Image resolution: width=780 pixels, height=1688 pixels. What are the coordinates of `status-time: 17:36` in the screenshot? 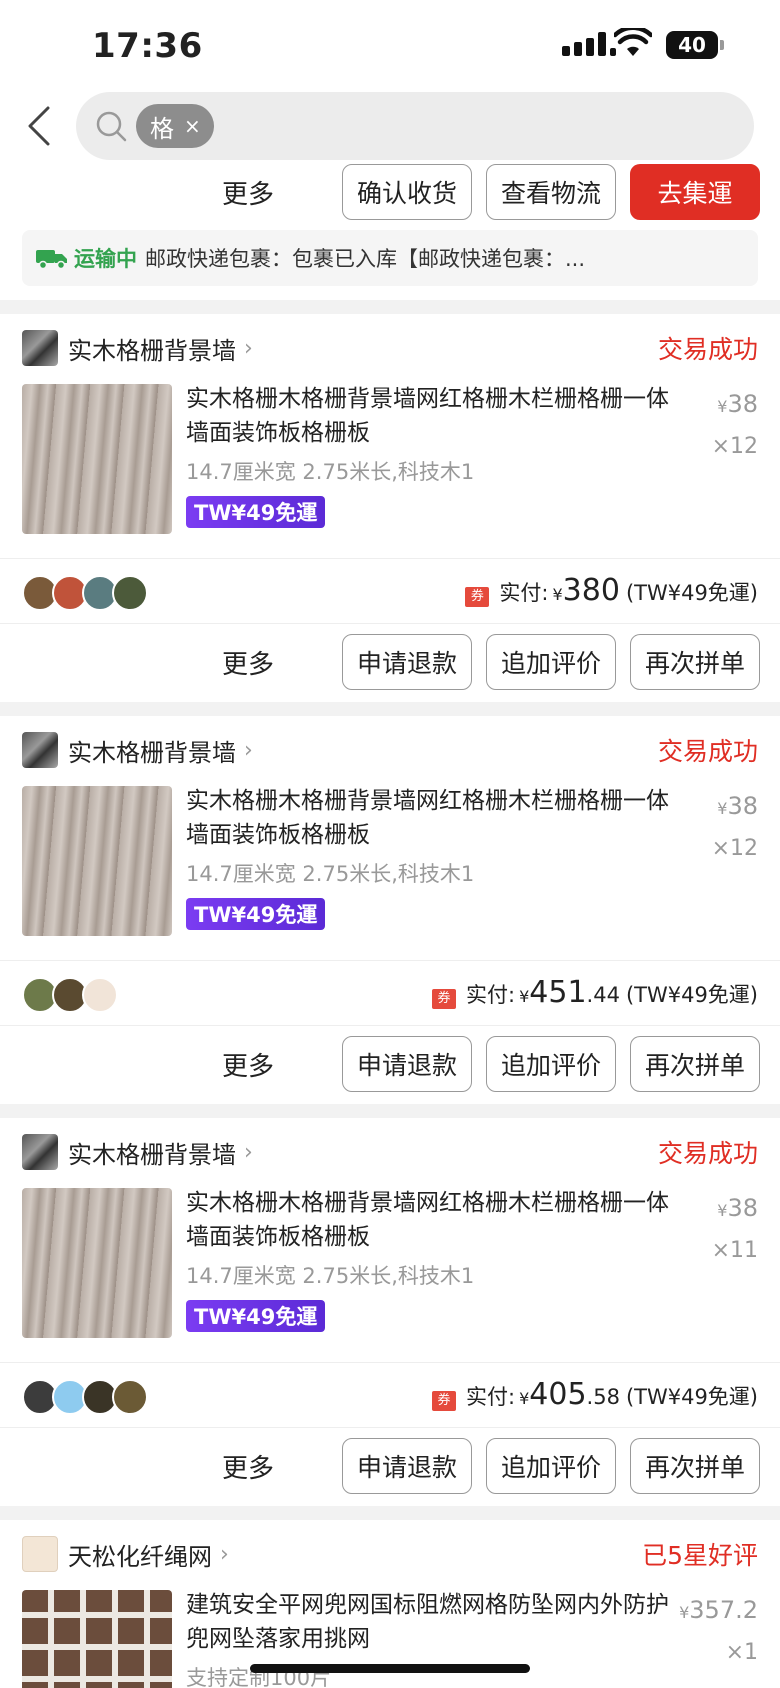 It's located at (147, 46).